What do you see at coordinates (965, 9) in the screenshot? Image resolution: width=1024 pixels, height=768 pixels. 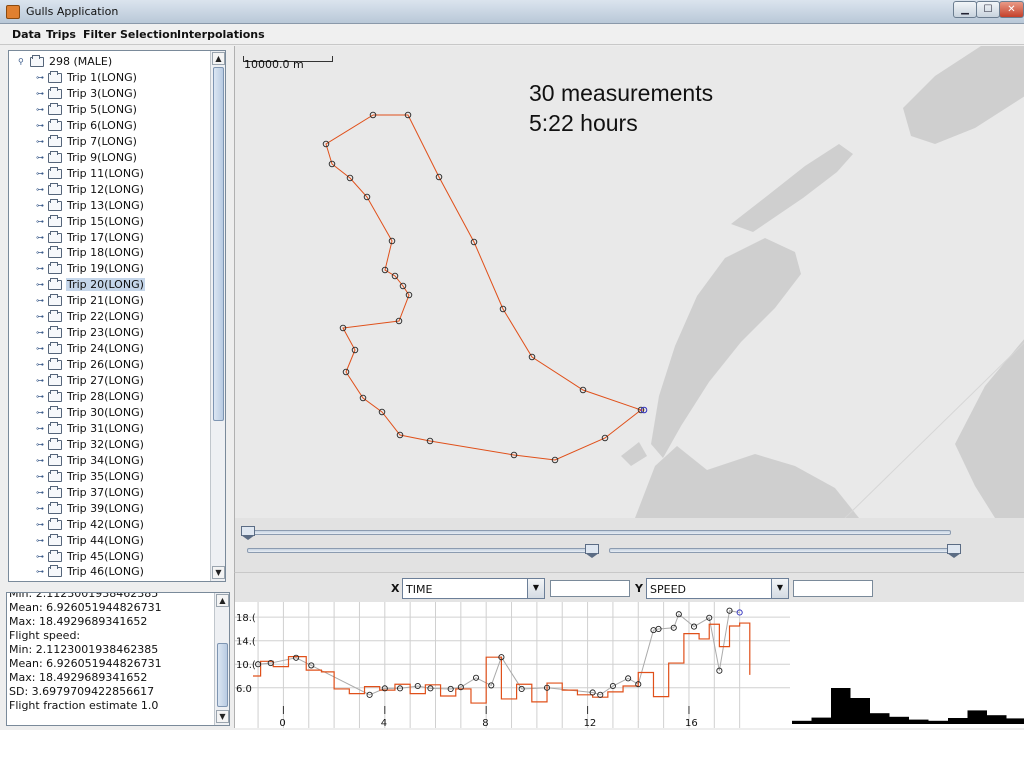 I see `minimize-button: ▁` at bounding box center [965, 9].